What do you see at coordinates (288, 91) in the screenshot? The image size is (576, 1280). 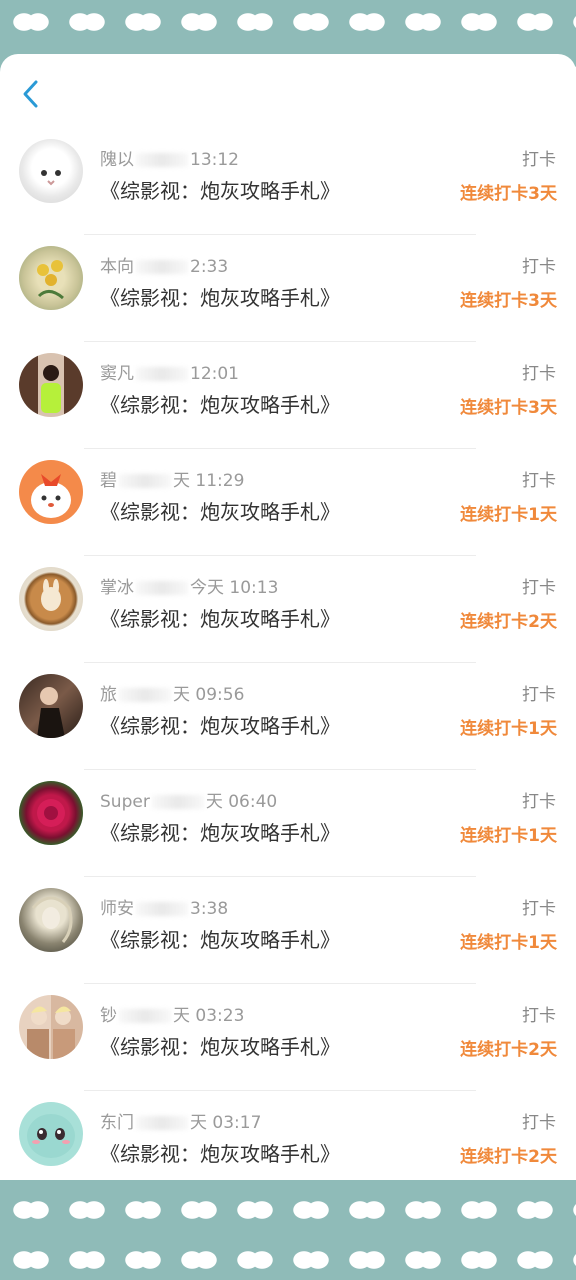 I see `header-bar` at bounding box center [288, 91].